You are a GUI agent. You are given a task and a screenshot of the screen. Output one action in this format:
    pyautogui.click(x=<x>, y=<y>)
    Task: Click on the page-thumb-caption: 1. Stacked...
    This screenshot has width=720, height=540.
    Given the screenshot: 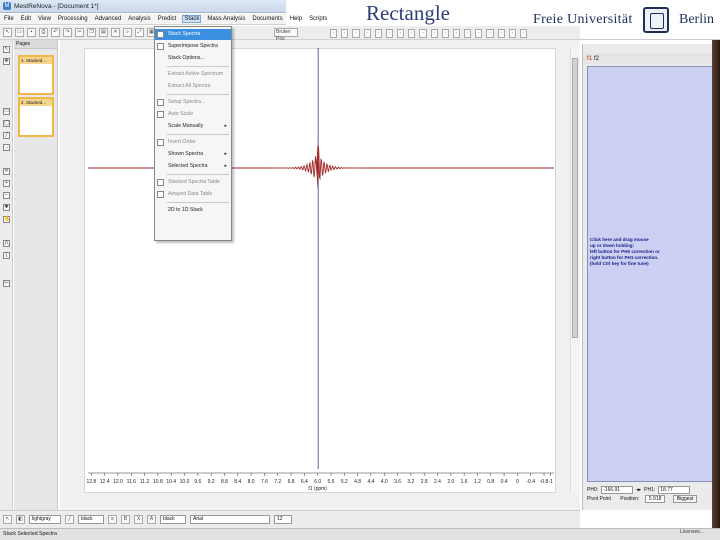 What is the action you would take?
    pyautogui.click(x=36, y=60)
    